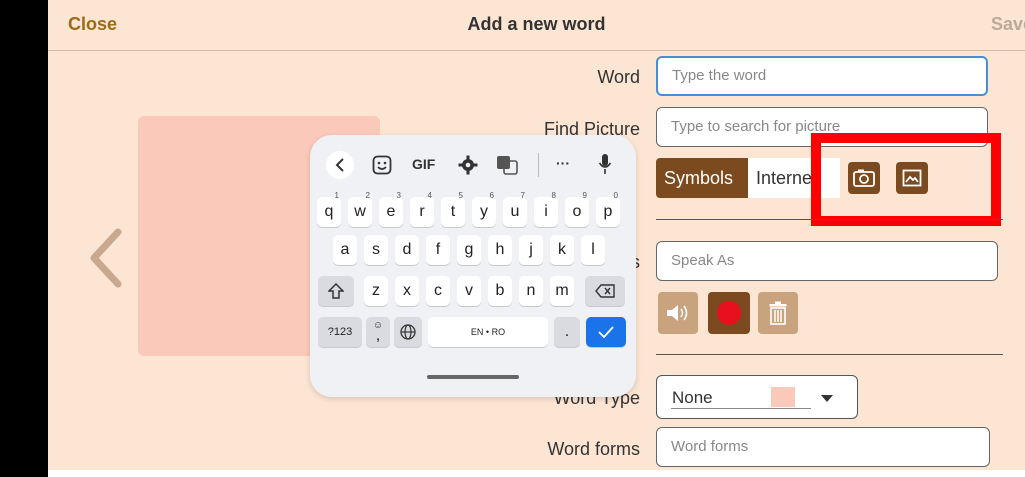 The width and height of the screenshot is (1025, 477). I want to click on word-input: Type the word, so click(822, 76).